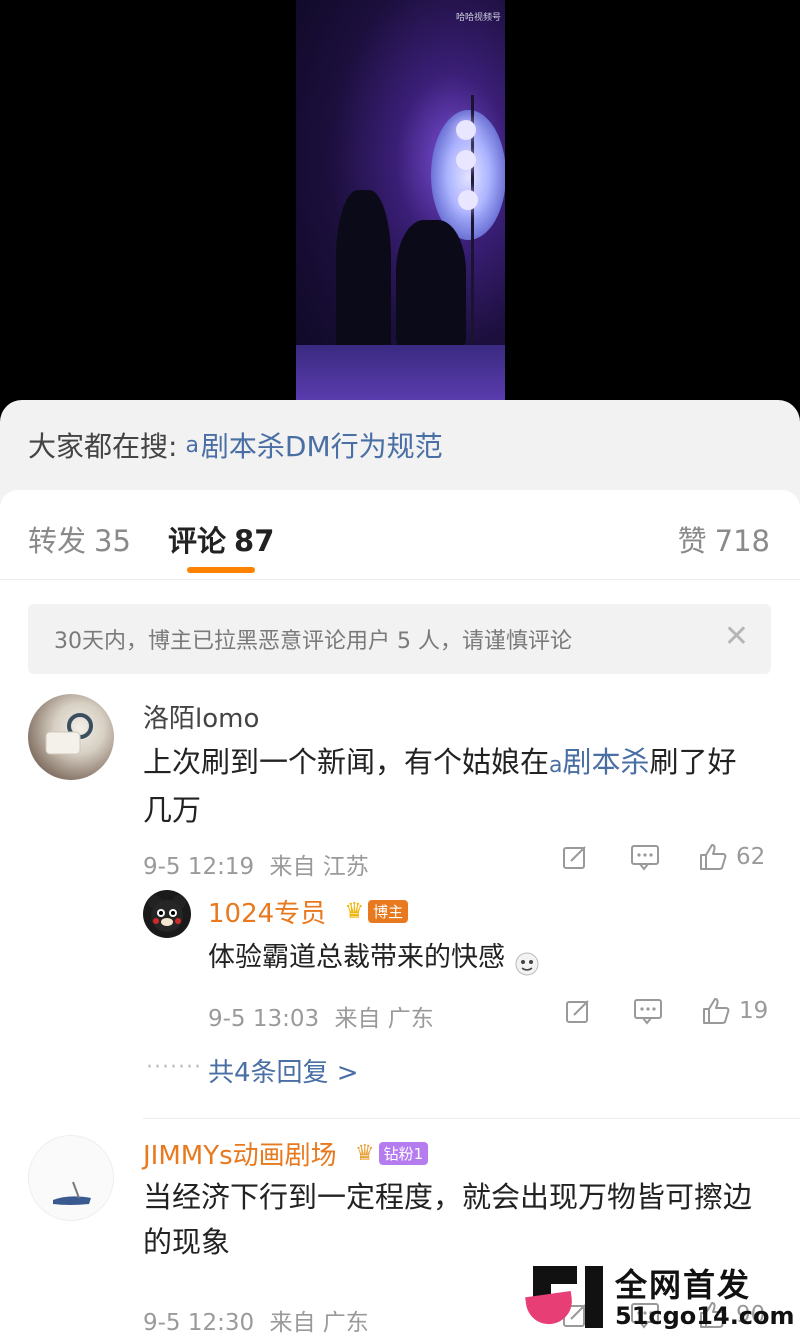 The image size is (800, 1340). I want to click on tab-like-label: 赞, so click(692, 541).